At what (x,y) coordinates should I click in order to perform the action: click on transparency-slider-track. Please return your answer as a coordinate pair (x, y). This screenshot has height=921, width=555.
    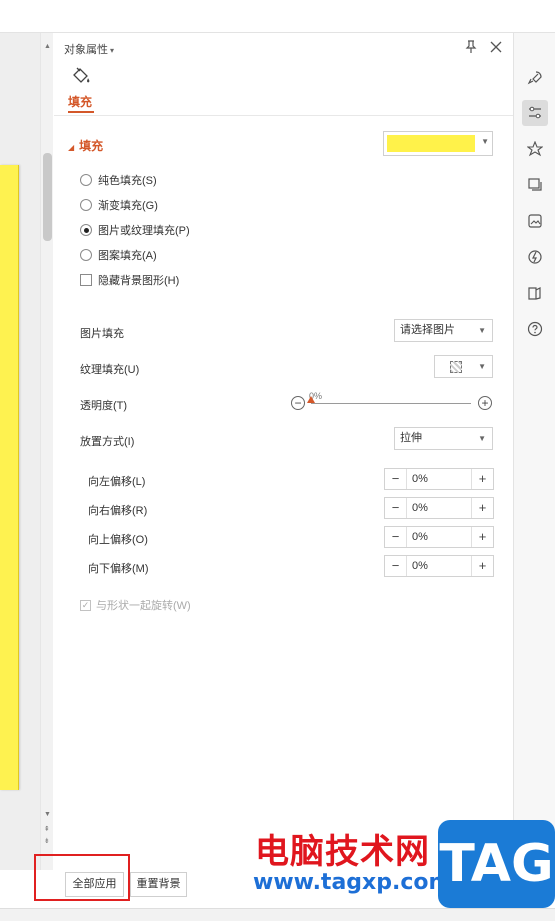
    Looking at the image, I should click on (391, 403).